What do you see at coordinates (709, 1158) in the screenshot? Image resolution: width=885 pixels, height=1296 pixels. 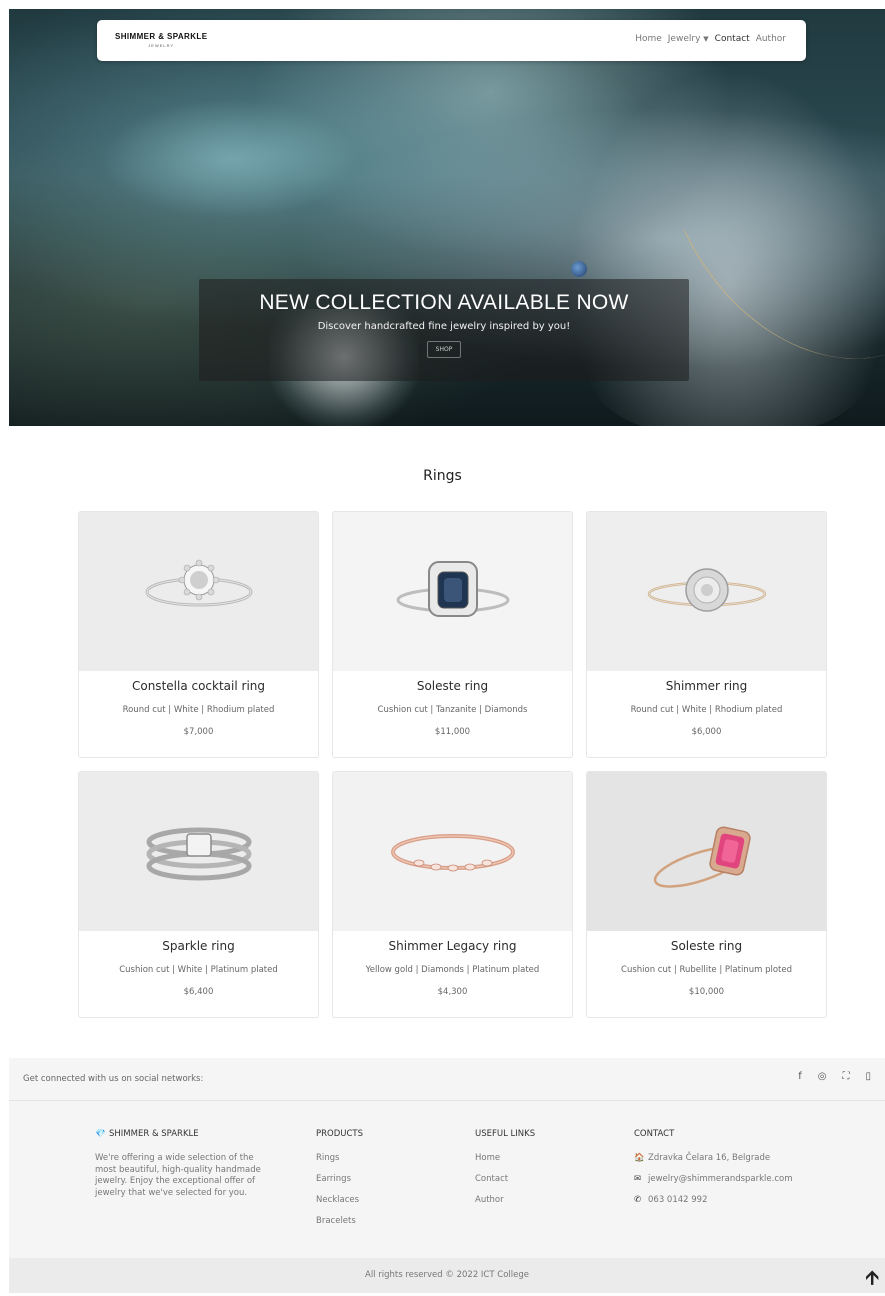 I see `footer-address-text: Zdravka Čelara 16, Belgrade` at bounding box center [709, 1158].